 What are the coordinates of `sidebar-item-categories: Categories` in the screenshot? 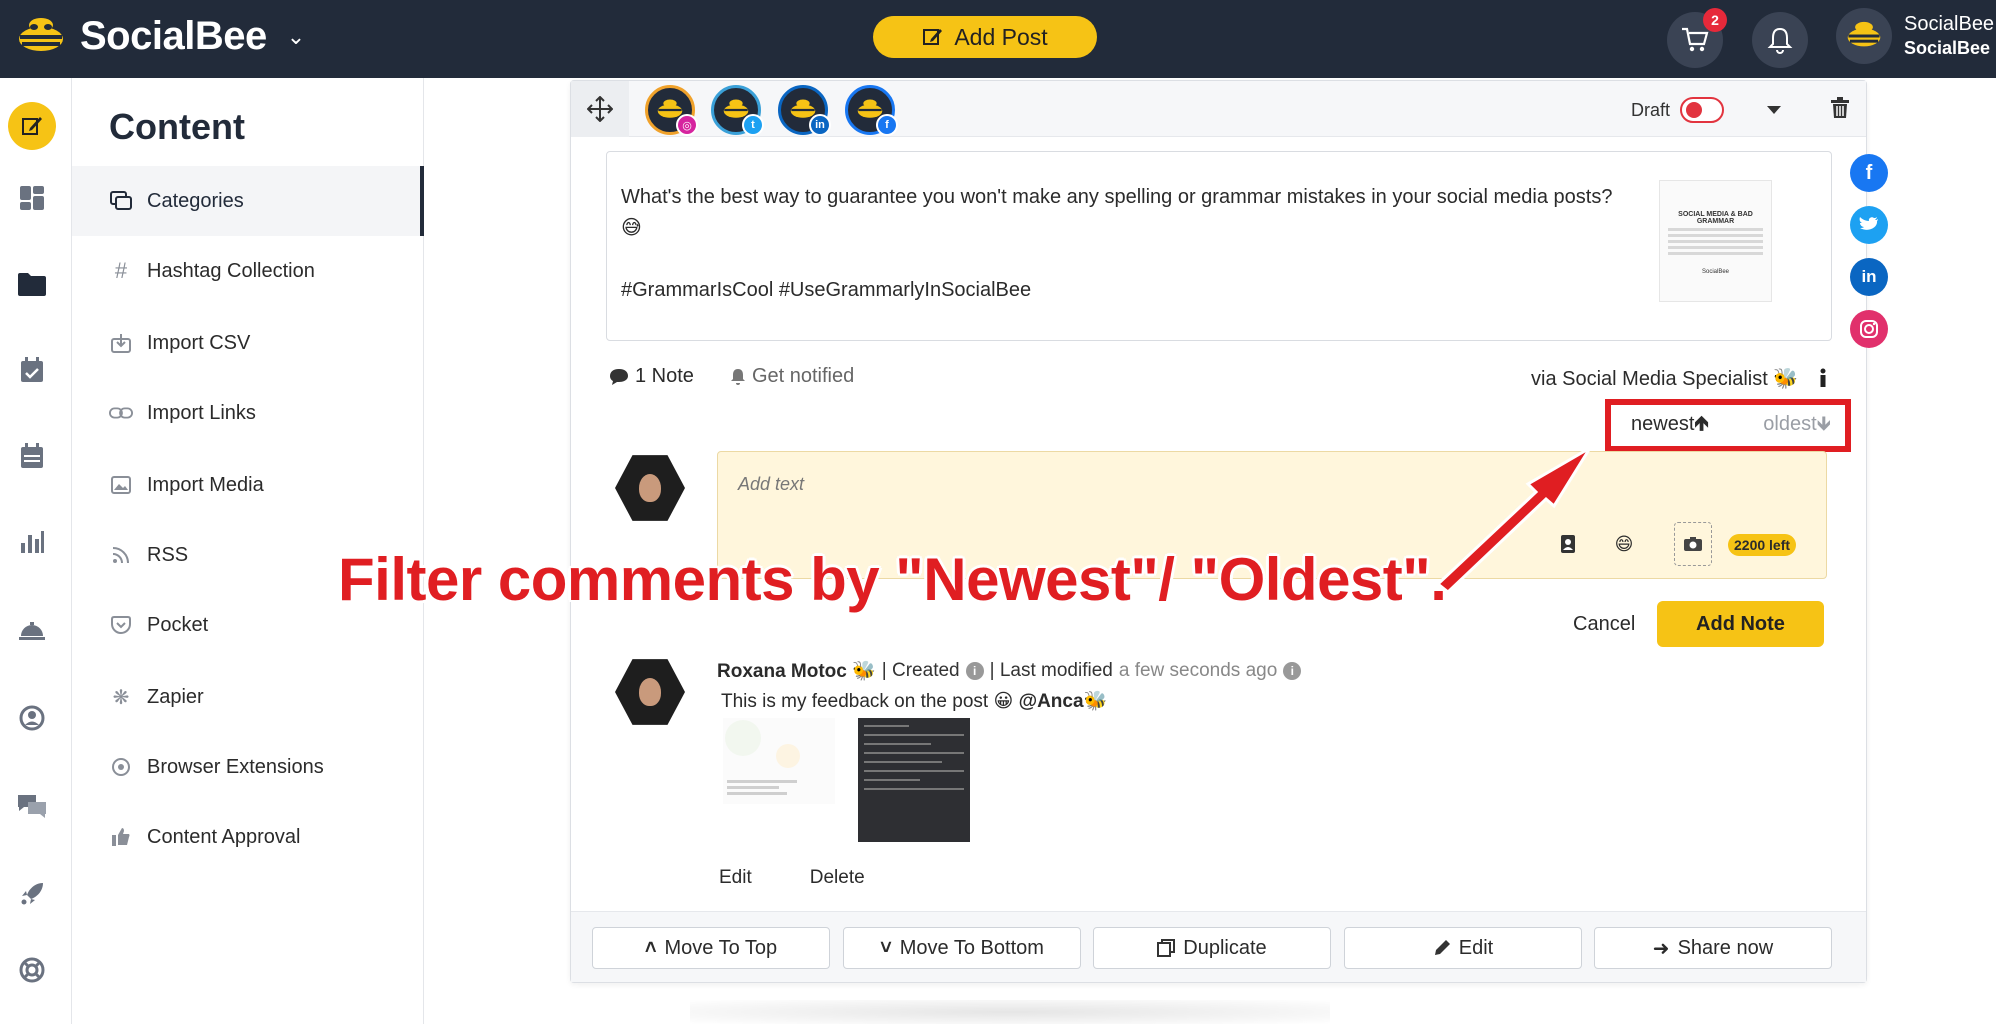 It's located at (248, 201).